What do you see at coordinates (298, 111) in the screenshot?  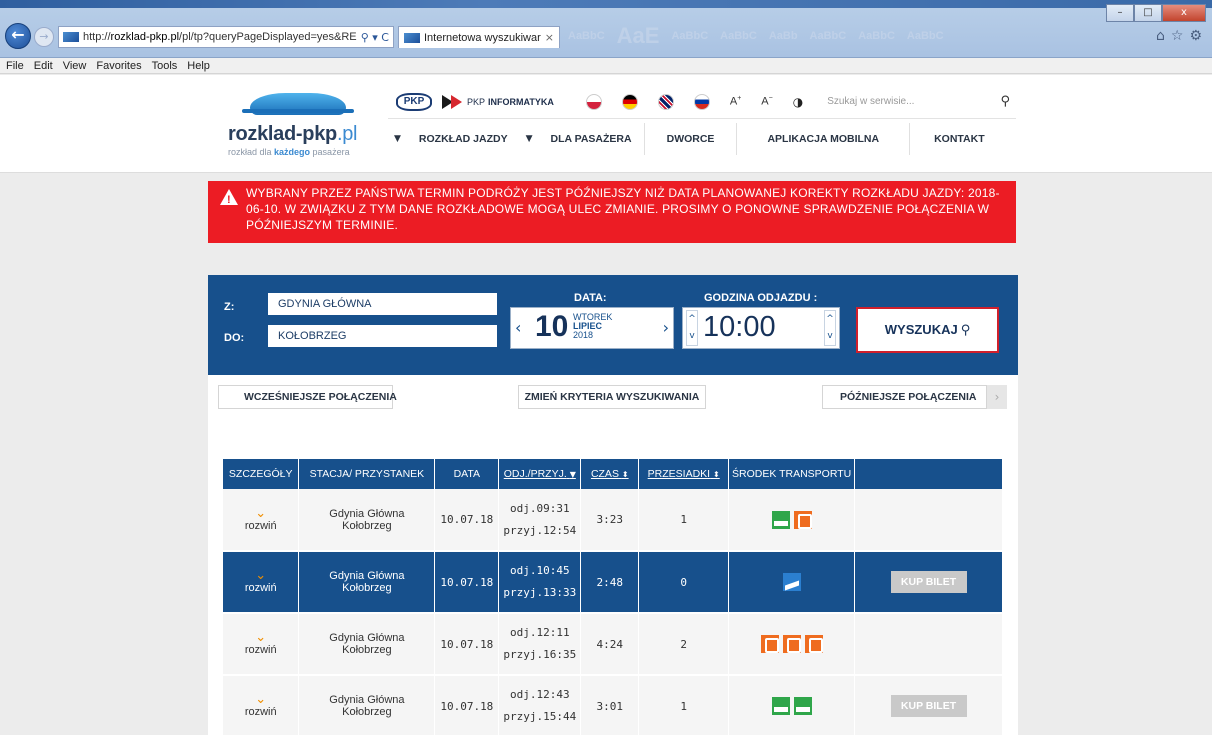 I see `logo-rail` at bounding box center [298, 111].